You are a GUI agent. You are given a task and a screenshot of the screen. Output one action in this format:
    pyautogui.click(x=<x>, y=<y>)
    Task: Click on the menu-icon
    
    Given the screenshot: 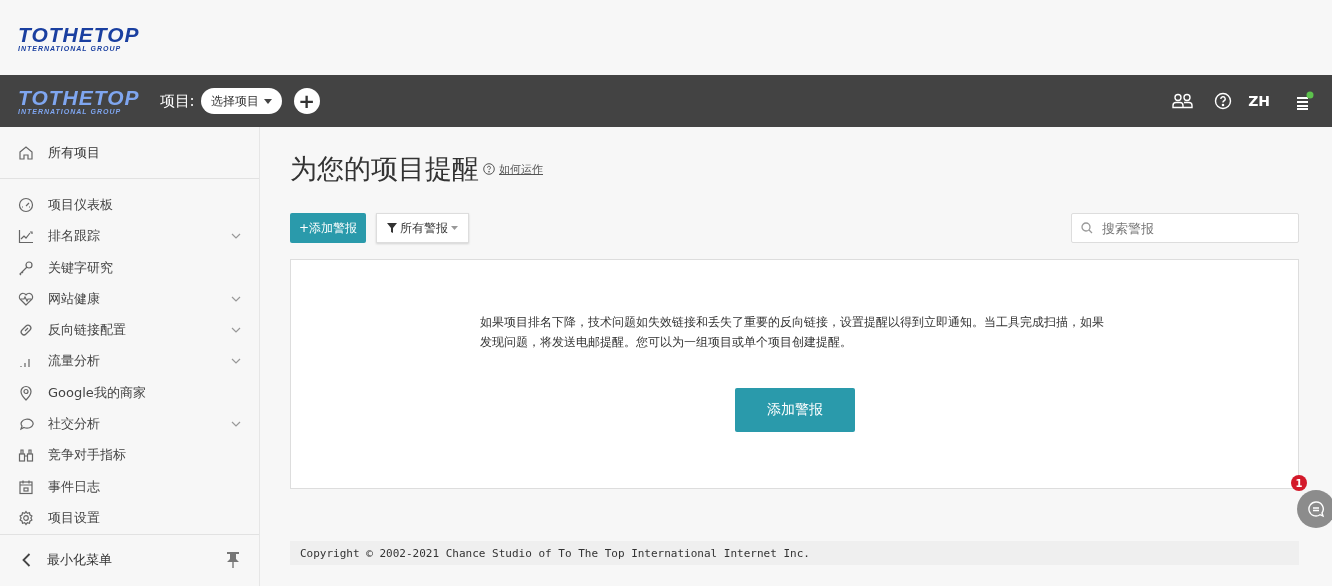 What is the action you would take?
    pyautogui.click(x=1304, y=101)
    